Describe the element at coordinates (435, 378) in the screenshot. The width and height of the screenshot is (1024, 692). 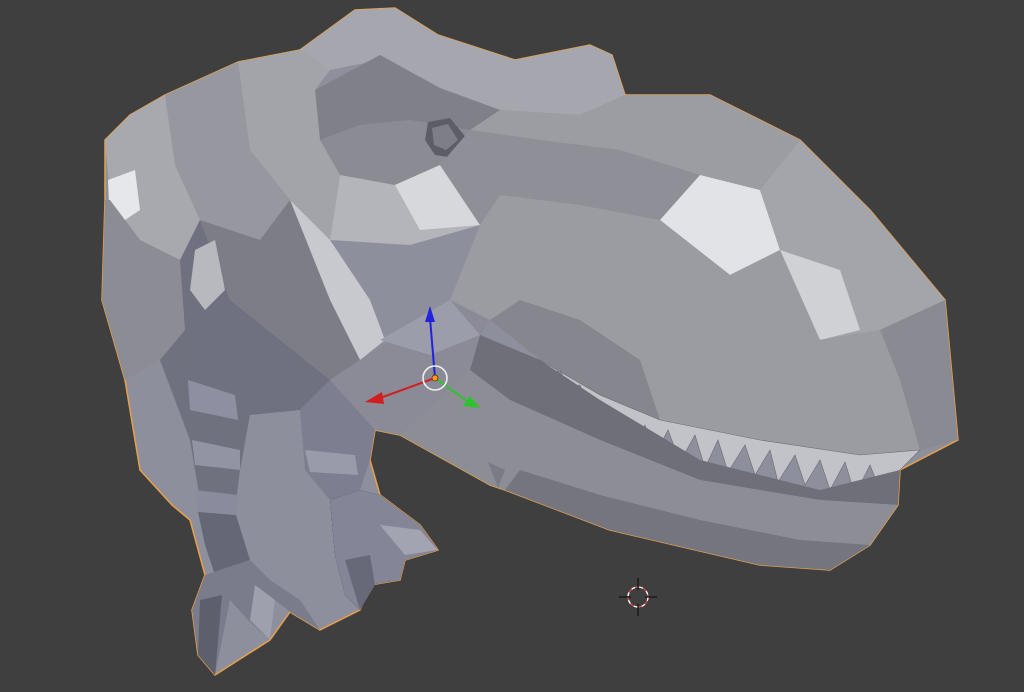
I see `origin-dot` at that location.